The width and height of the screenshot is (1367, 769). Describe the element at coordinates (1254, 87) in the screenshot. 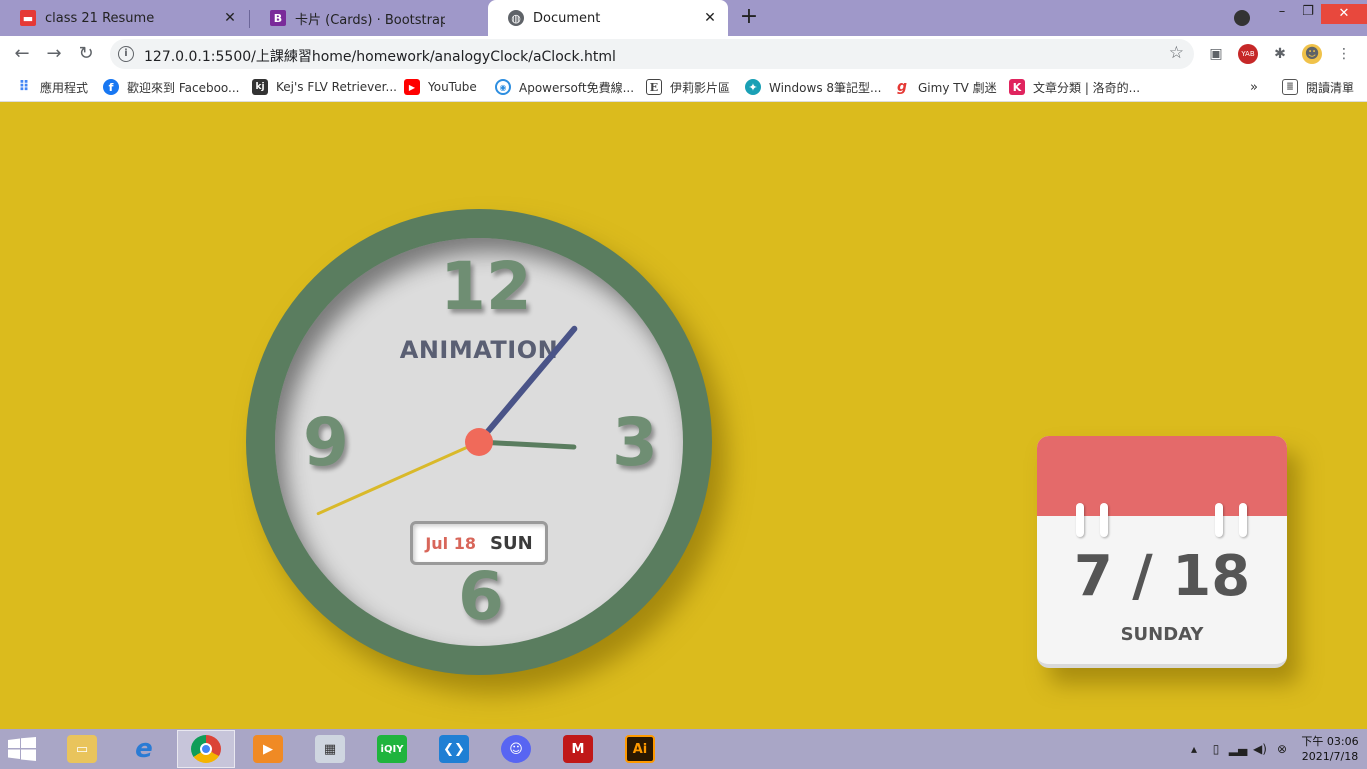

I see `more-bookmarks-chevron-icon: »` at that location.